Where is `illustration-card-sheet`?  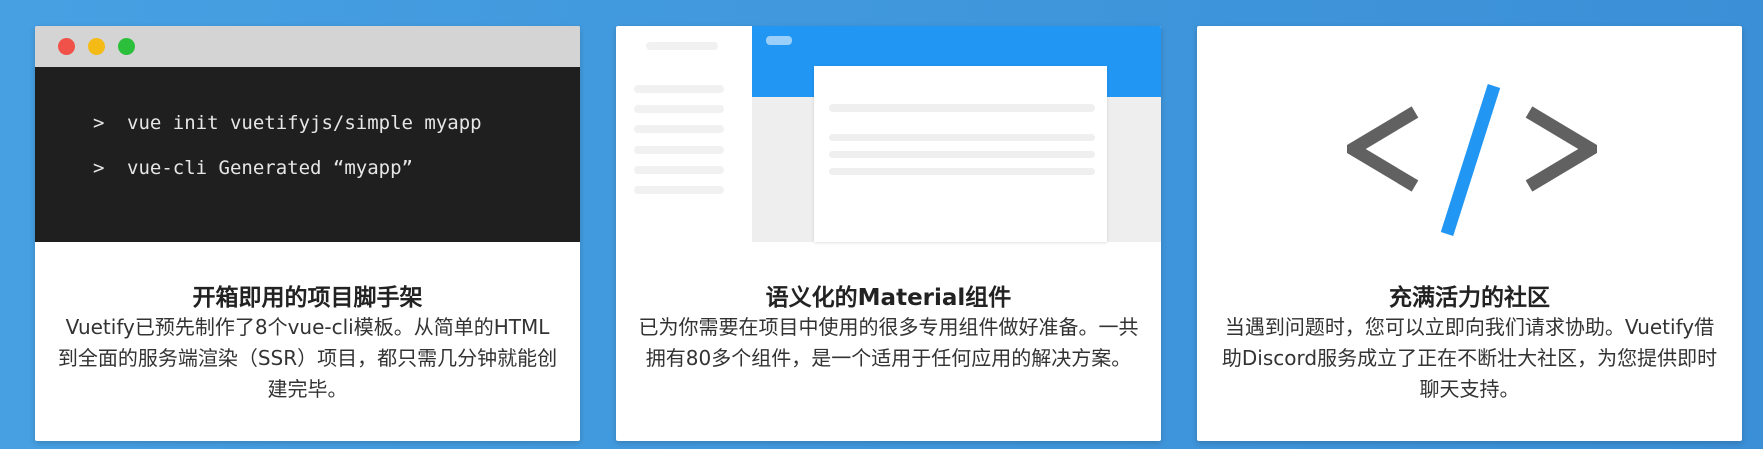
illustration-card-sheet is located at coordinates (960, 154).